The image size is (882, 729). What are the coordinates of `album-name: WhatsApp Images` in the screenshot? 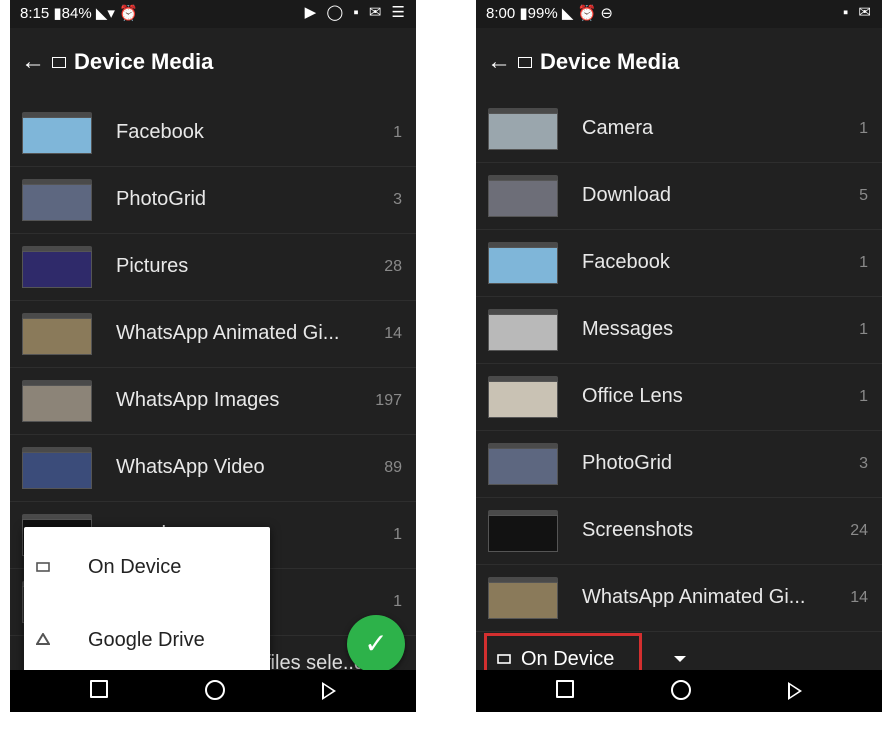 It's located at (198, 400).